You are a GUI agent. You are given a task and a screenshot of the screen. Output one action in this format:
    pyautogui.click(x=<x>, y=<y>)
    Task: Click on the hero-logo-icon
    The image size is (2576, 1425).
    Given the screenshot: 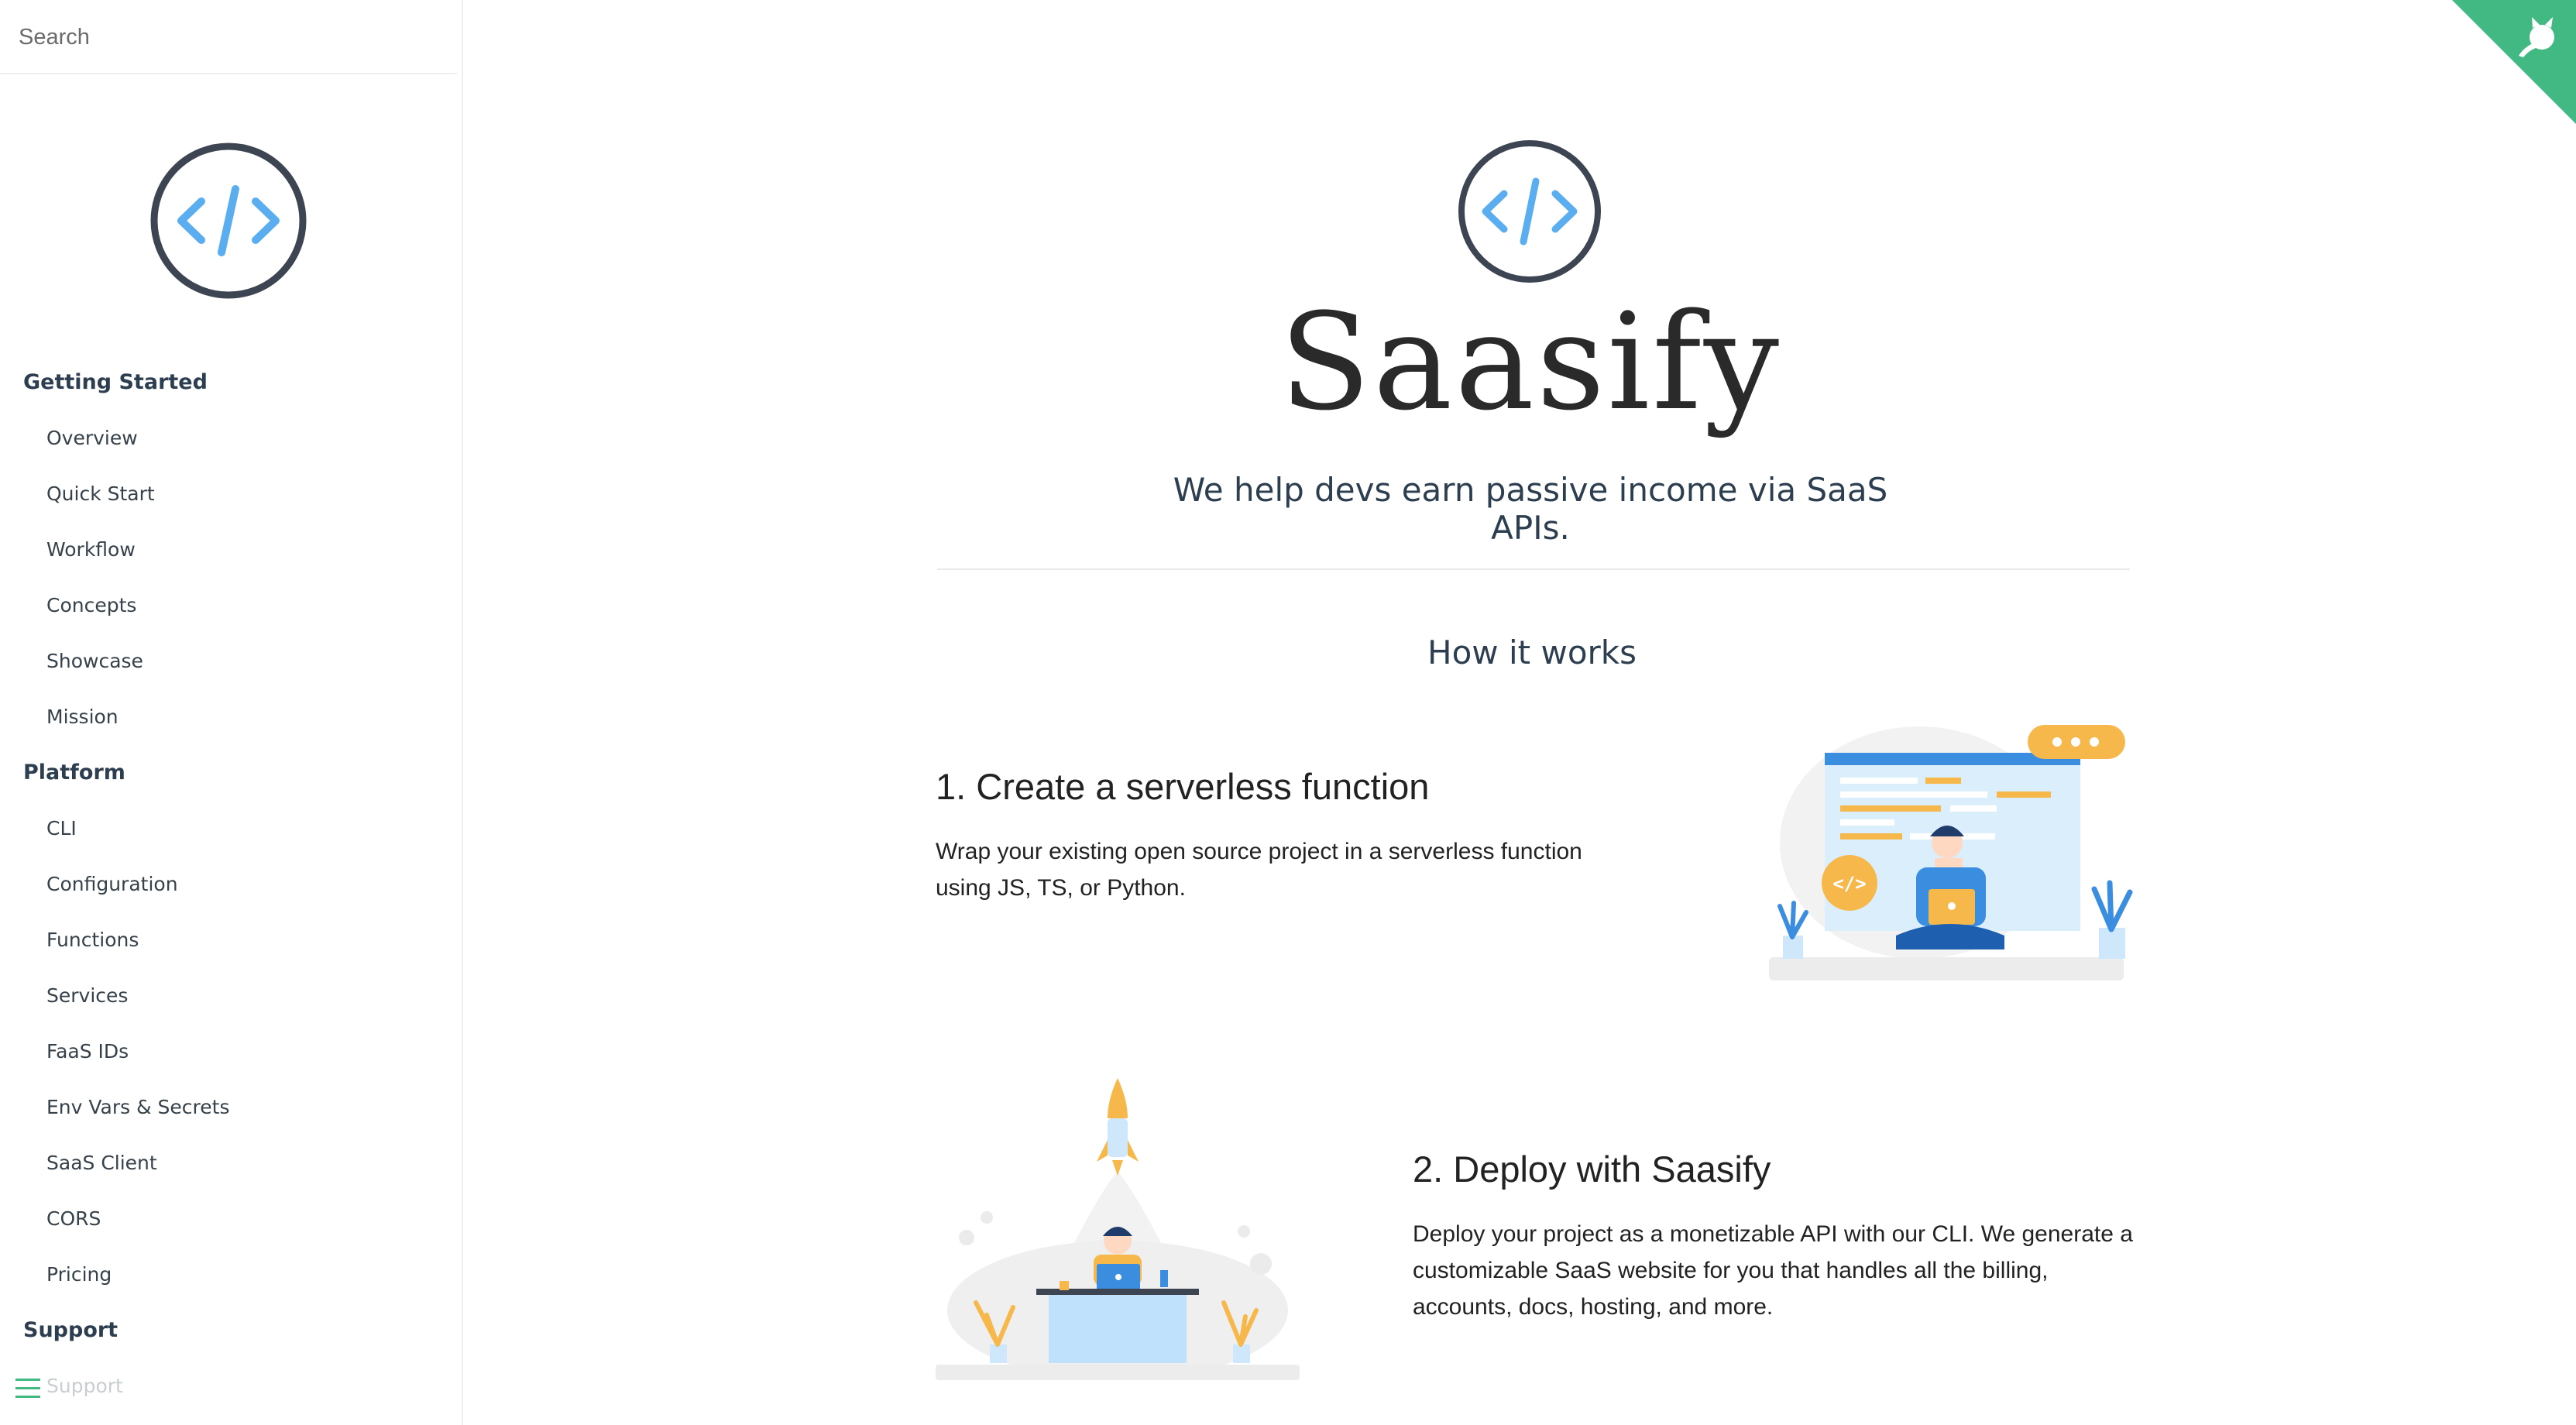 What is the action you would take?
    pyautogui.click(x=1529, y=211)
    